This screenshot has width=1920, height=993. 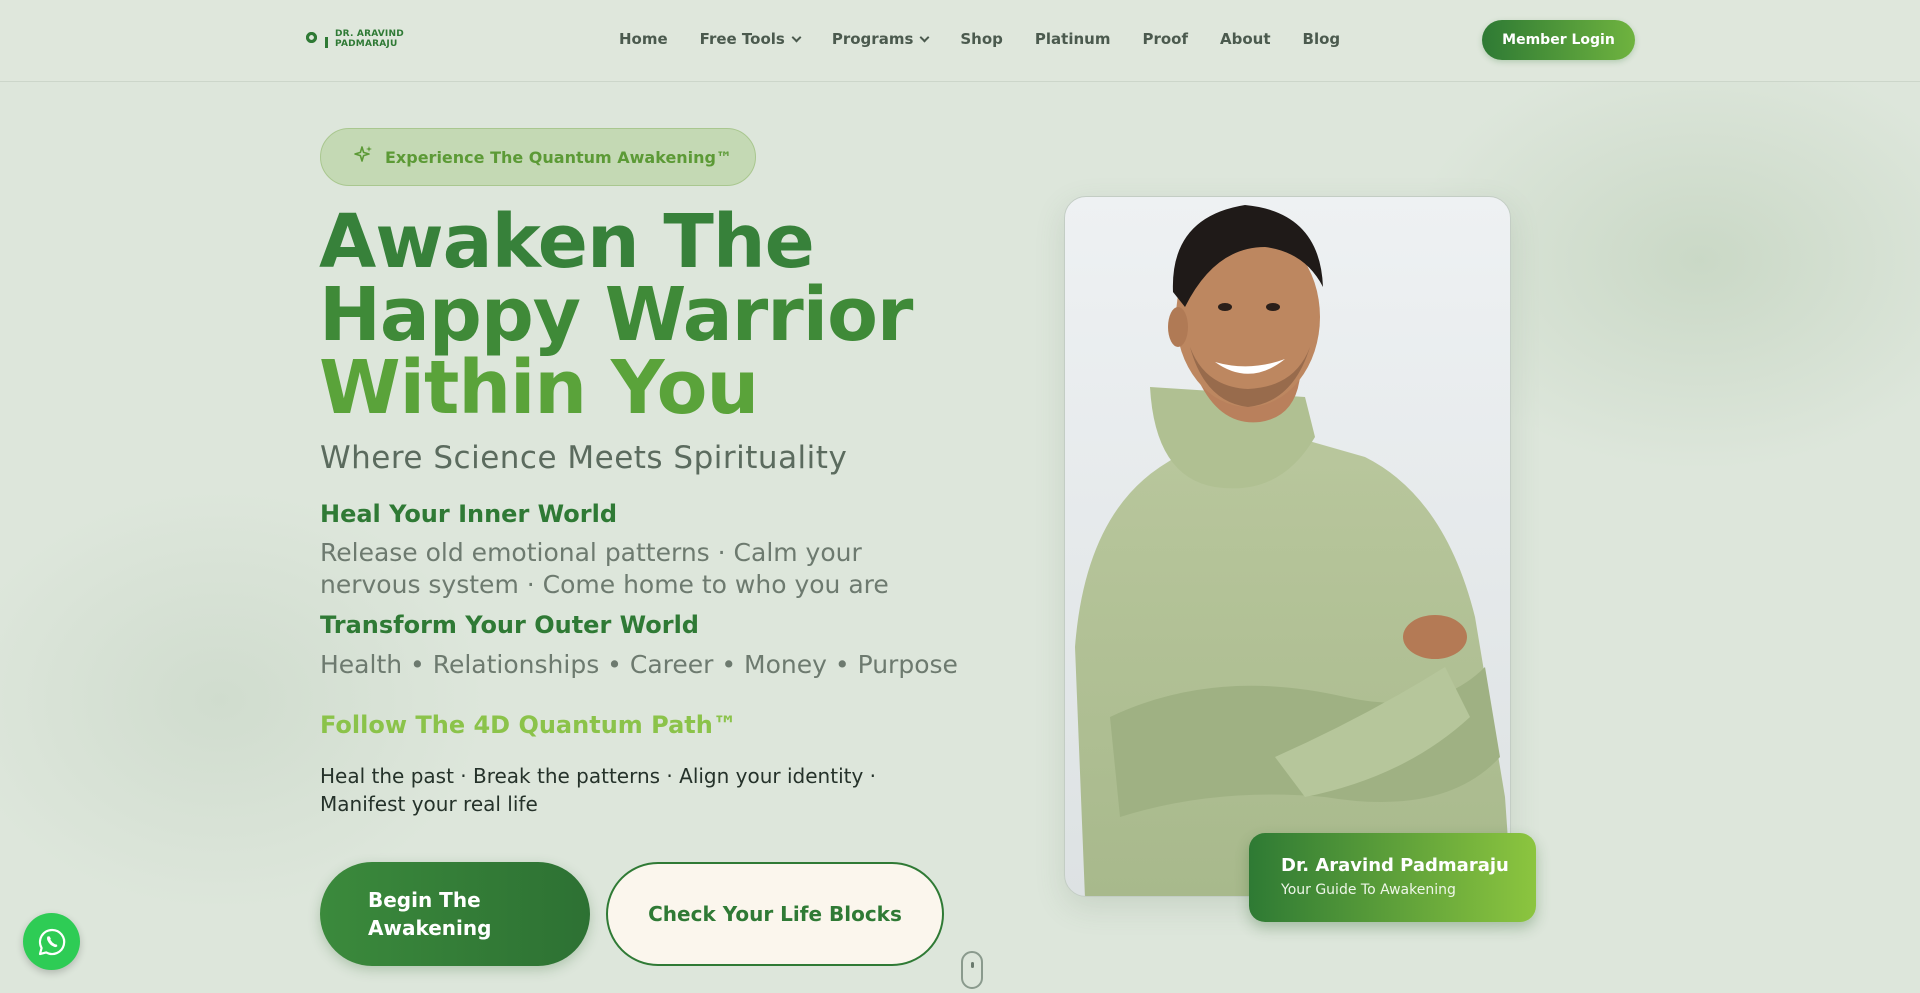 What do you see at coordinates (1395, 865) in the screenshot?
I see `profile-name: Dr. Aravind Padmaraju` at bounding box center [1395, 865].